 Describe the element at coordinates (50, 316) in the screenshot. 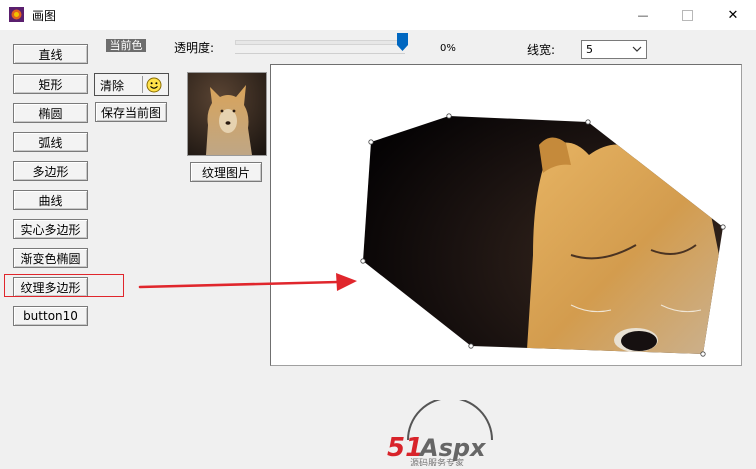

I see `button10: button10` at that location.